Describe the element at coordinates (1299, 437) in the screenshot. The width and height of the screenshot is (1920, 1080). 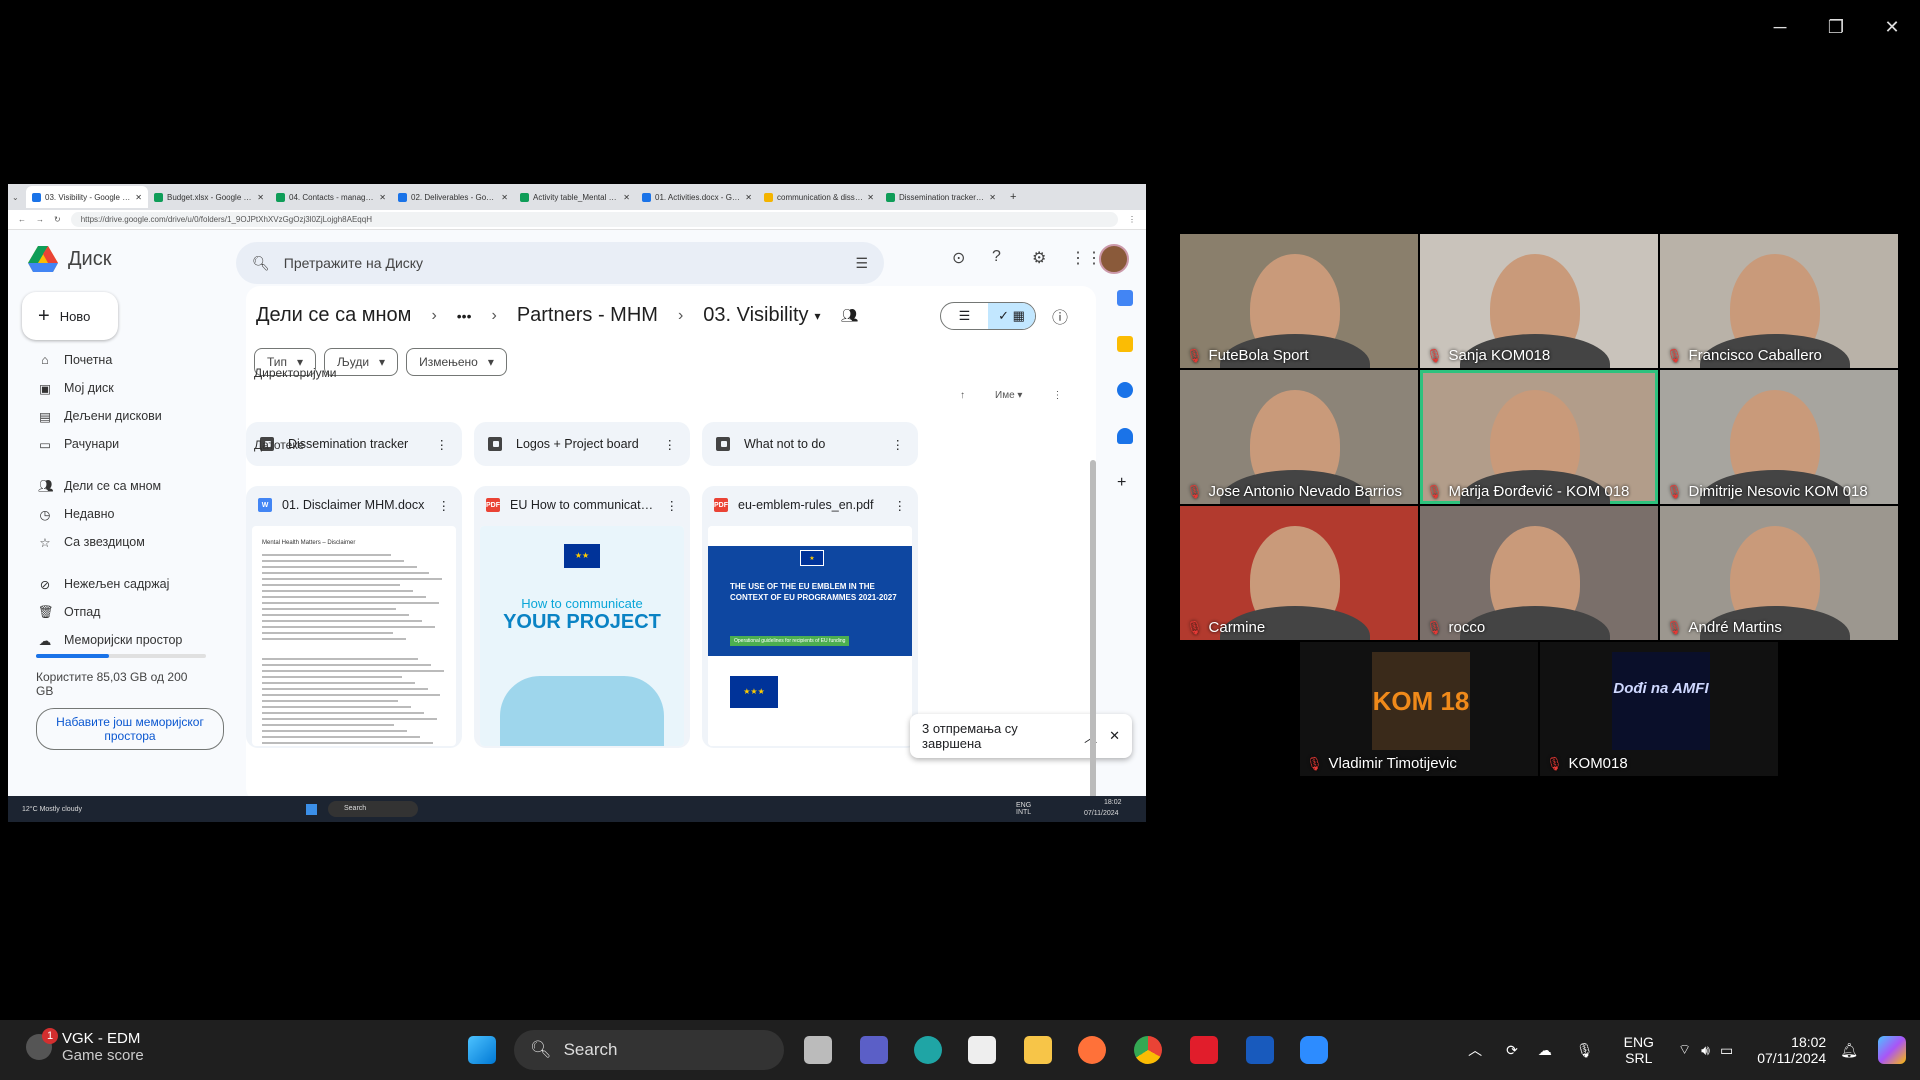
I see `participant-tile: 🎙︎ Jose Antonio Nevado Barrios` at that location.